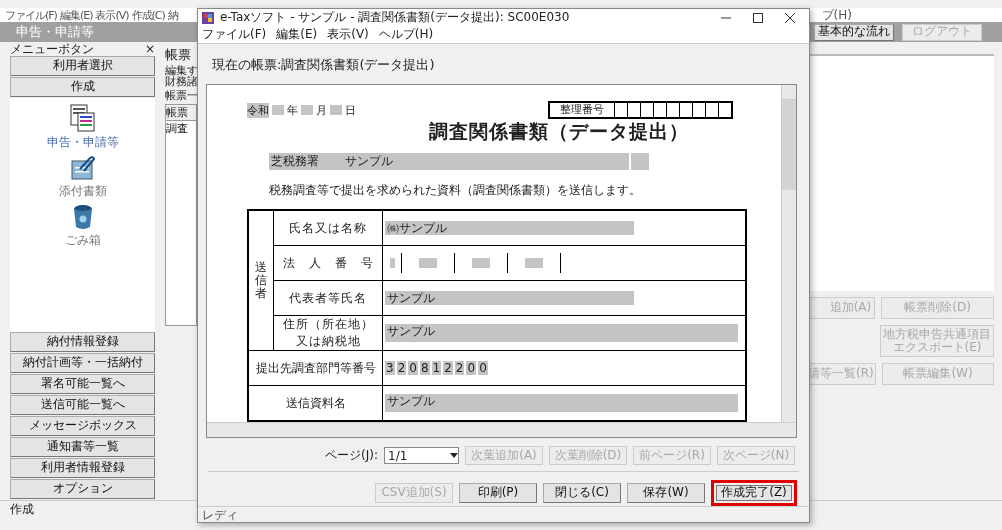  Describe the element at coordinates (82, 363) in the screenshot. I see `menu-button: 納付計画等・一括納付` at that location.